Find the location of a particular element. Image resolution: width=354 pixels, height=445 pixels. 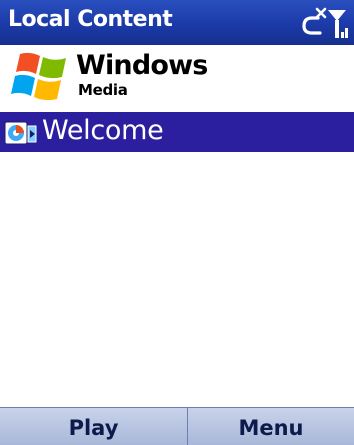

signal-strength-icon is located at coordinates (338, 24).